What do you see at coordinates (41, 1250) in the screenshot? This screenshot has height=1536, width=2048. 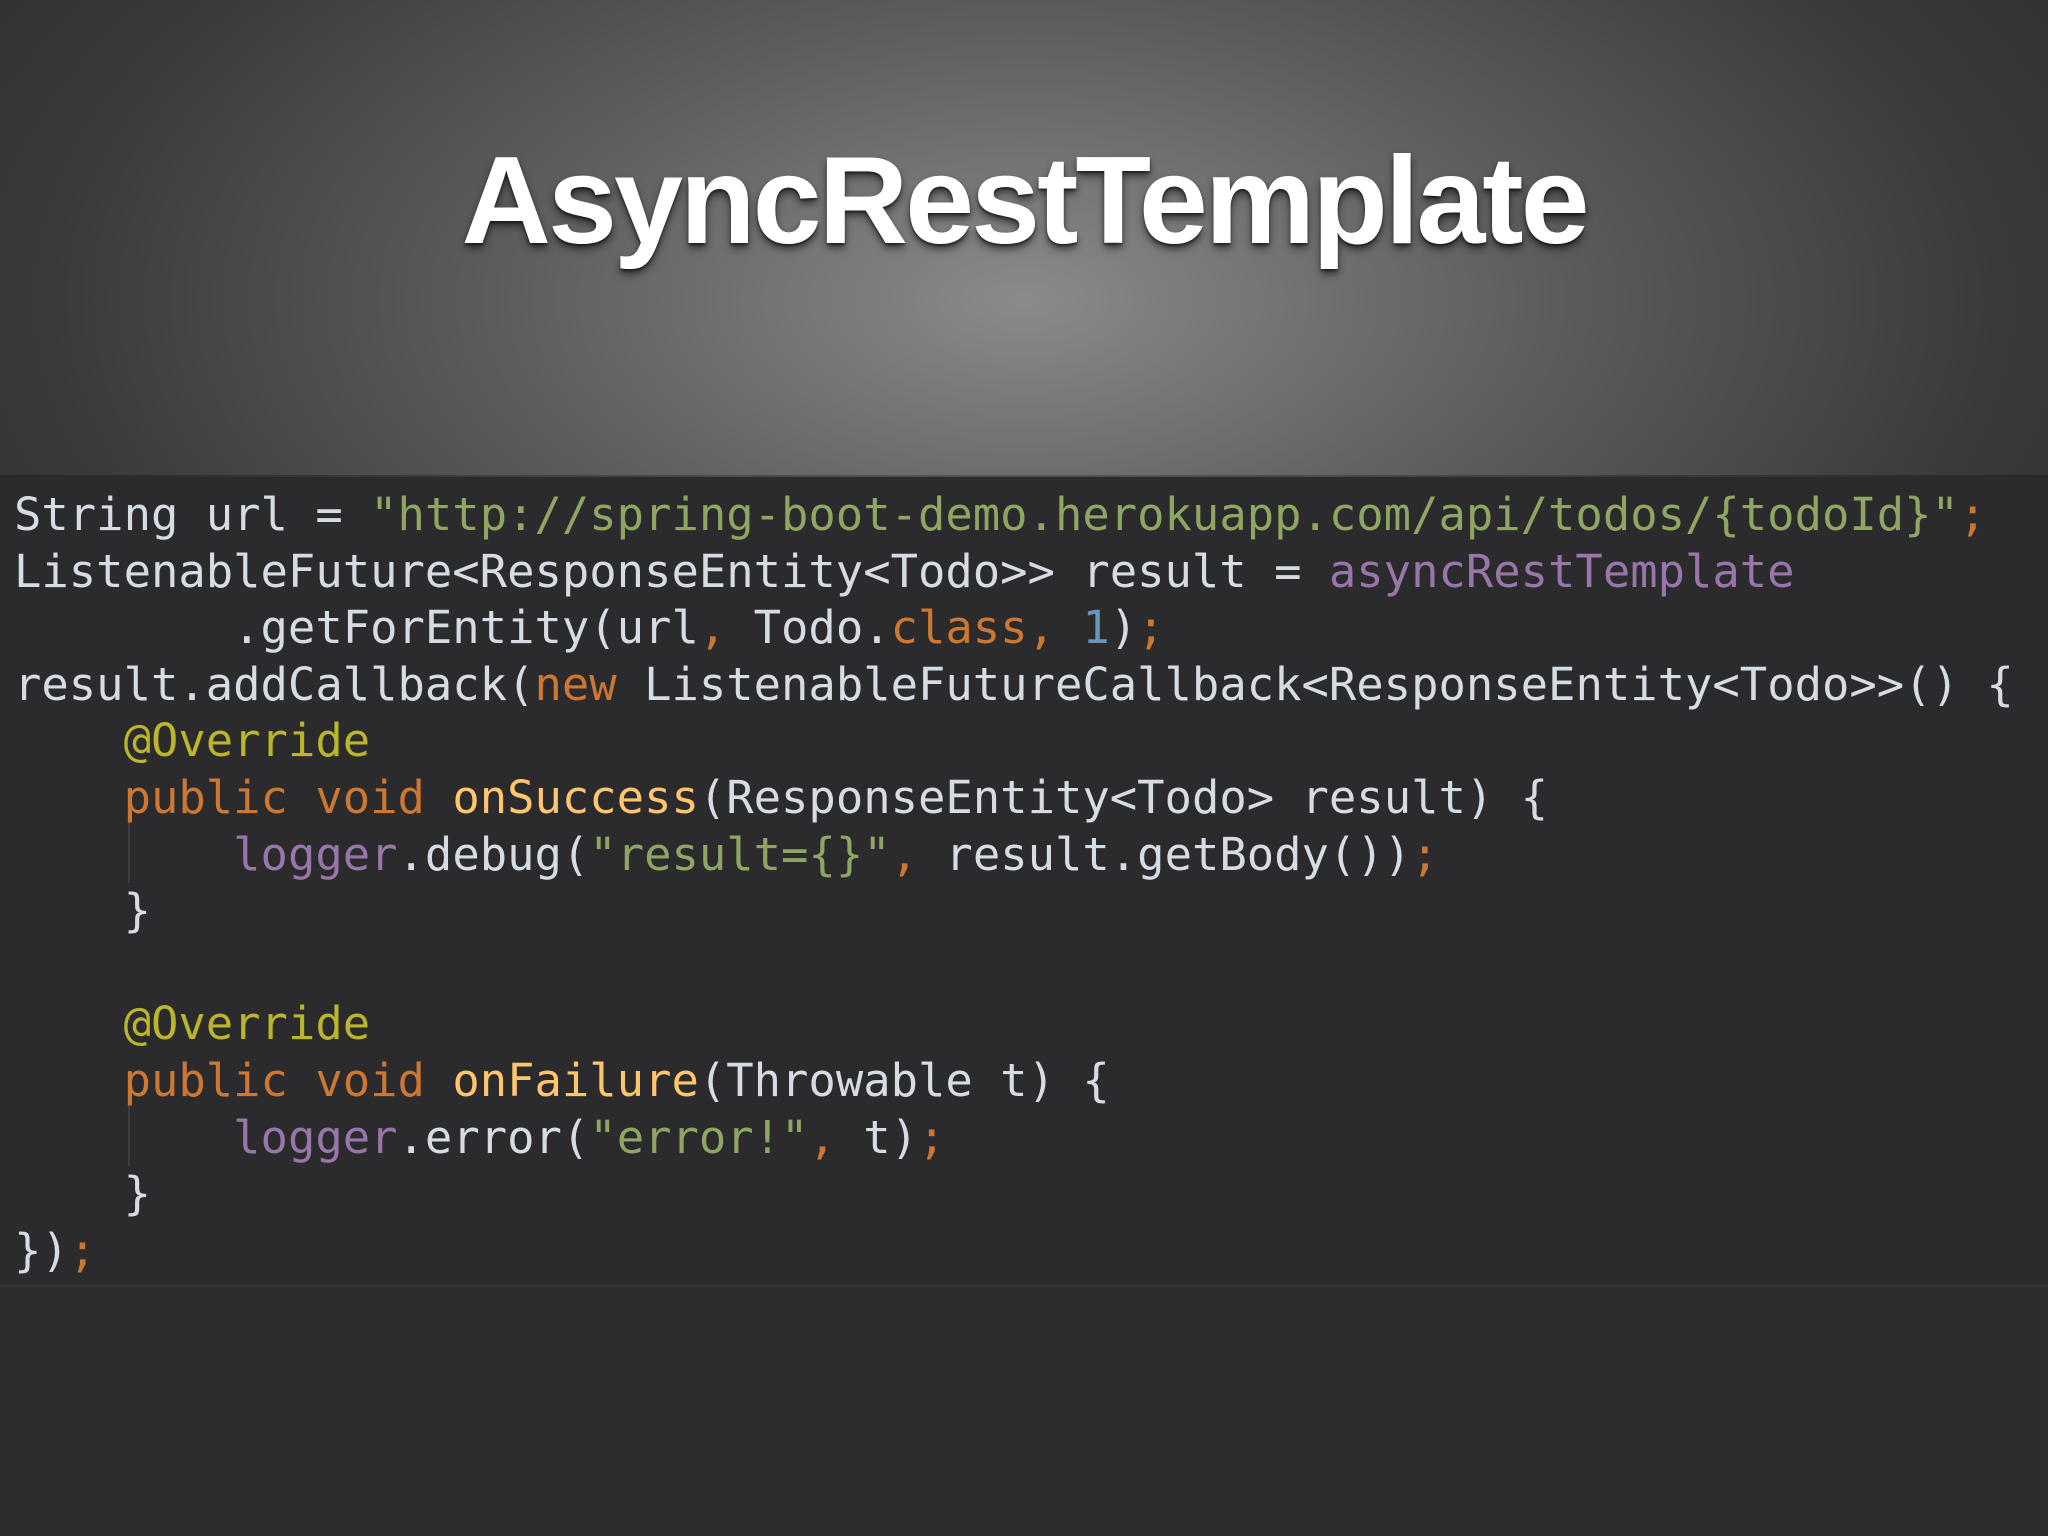 I see `code-token: })` at bounding box center [41, 1250].